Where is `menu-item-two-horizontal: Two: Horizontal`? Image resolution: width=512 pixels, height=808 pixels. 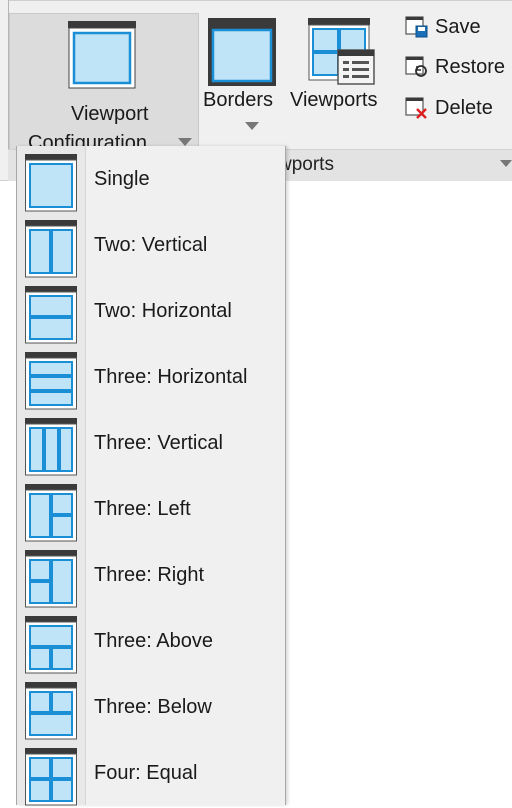
menu-item-two-horizontal: Two: Horizontal is located at coordinates (151, 313).